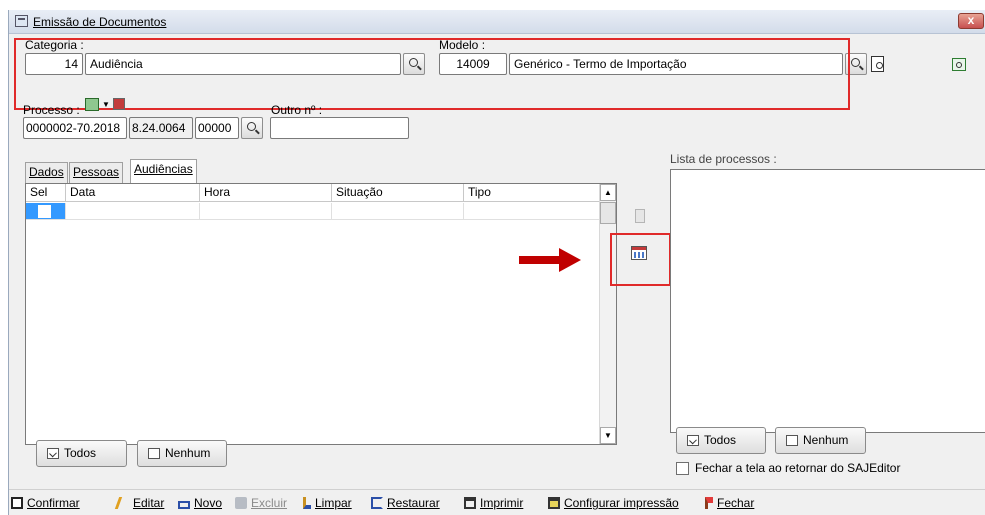 This screenshot has height=515, width=985. I want to click on document-preview-icon, so click(877, 64).